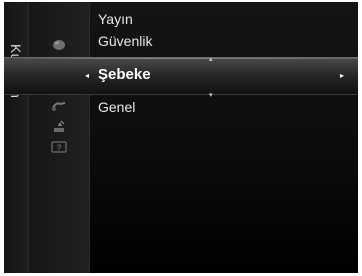 Image resolution: width=362 pixels, height=276 pixels. I want to click on picture-icon, so click(59, 45).